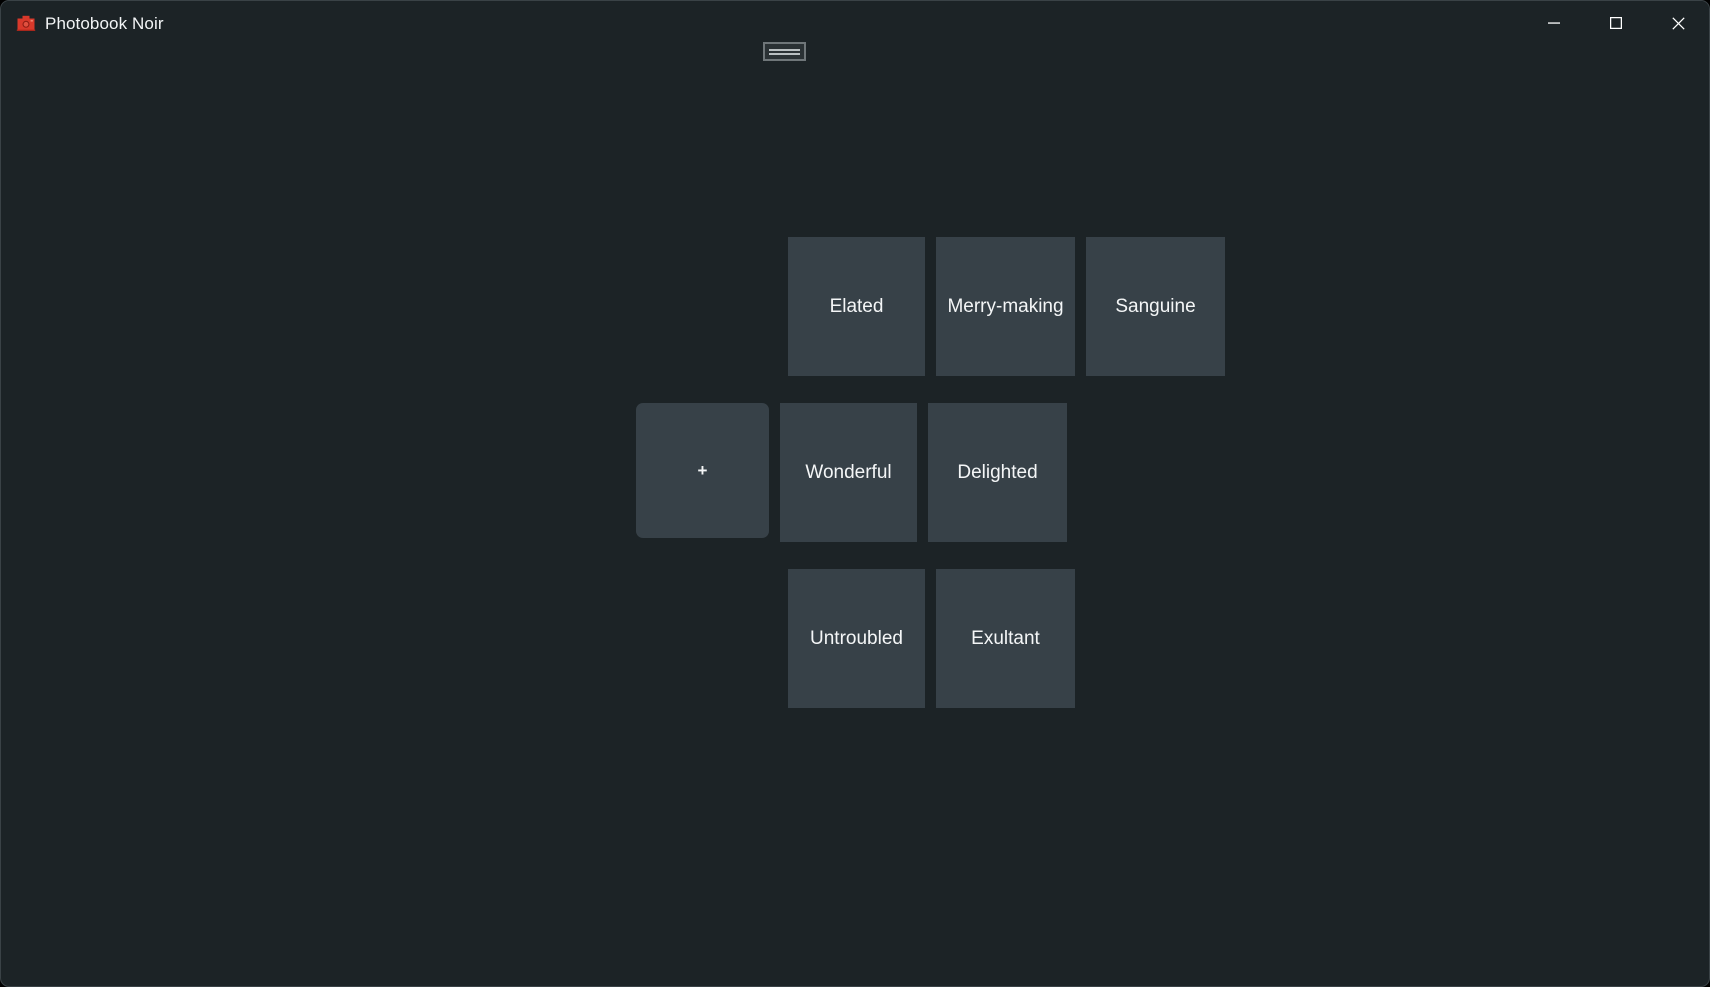  I want to click on mood-tile-exultant: Exultant, so click(1005, 638).